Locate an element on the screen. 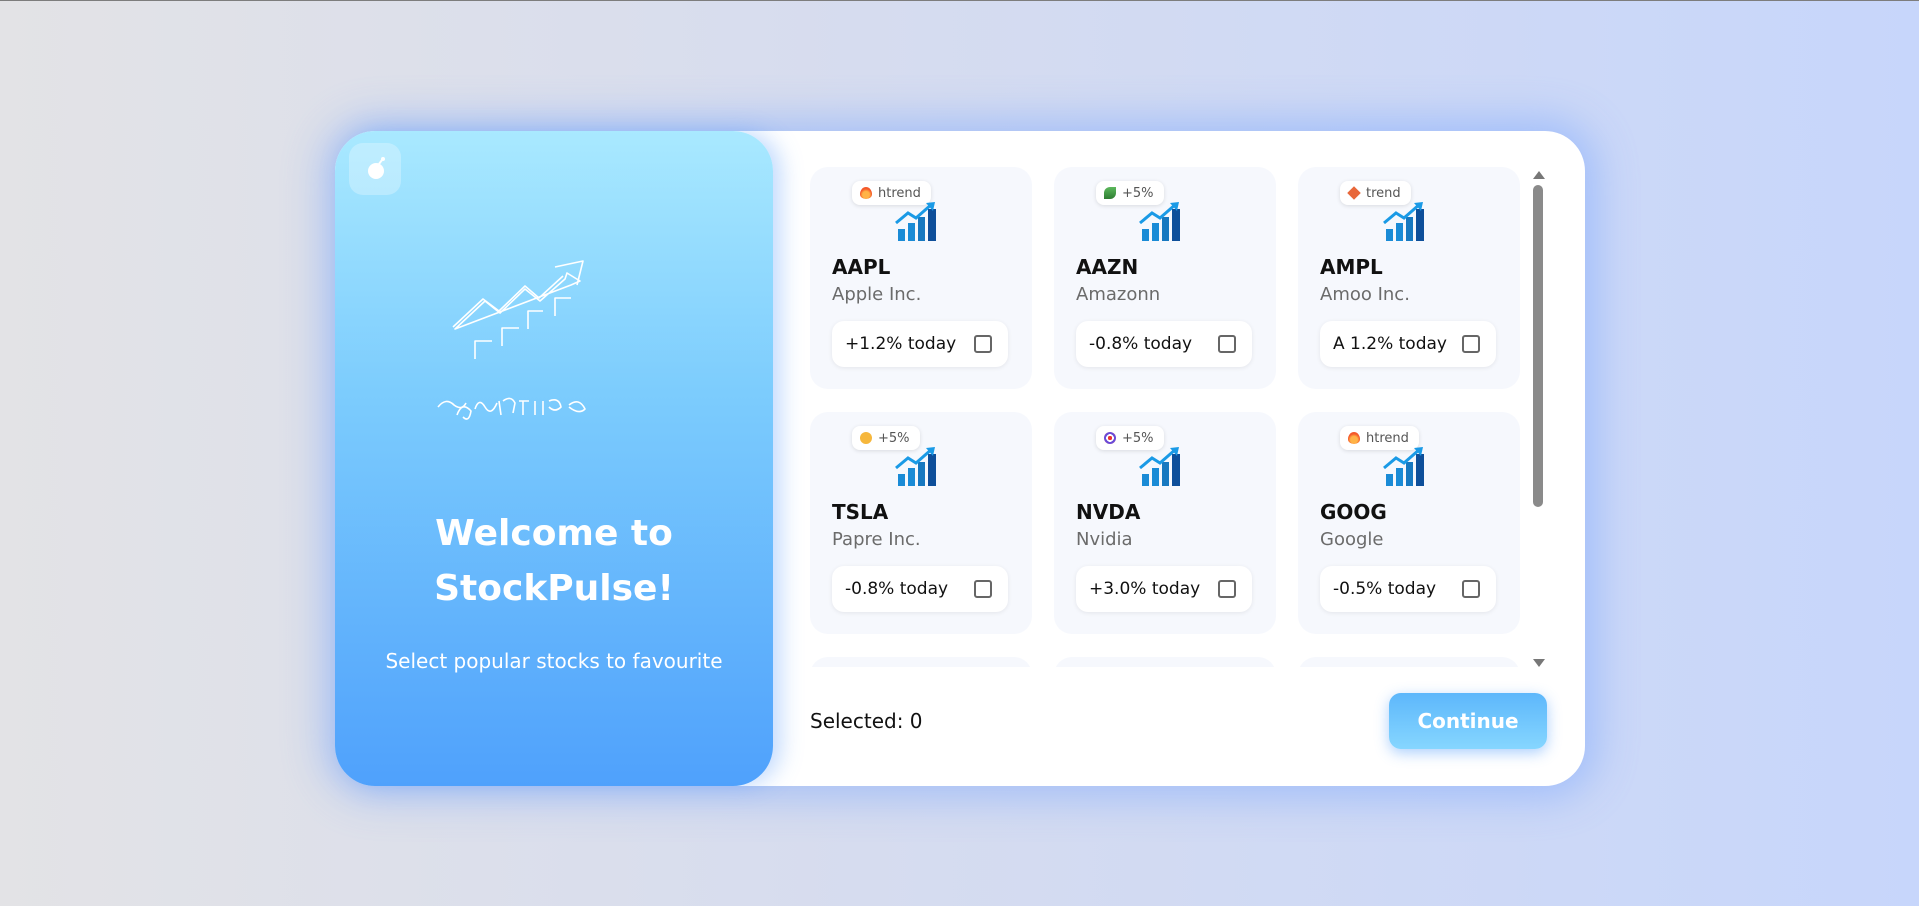  stock-ticker: AAPL is located at coordinates (861, 267).